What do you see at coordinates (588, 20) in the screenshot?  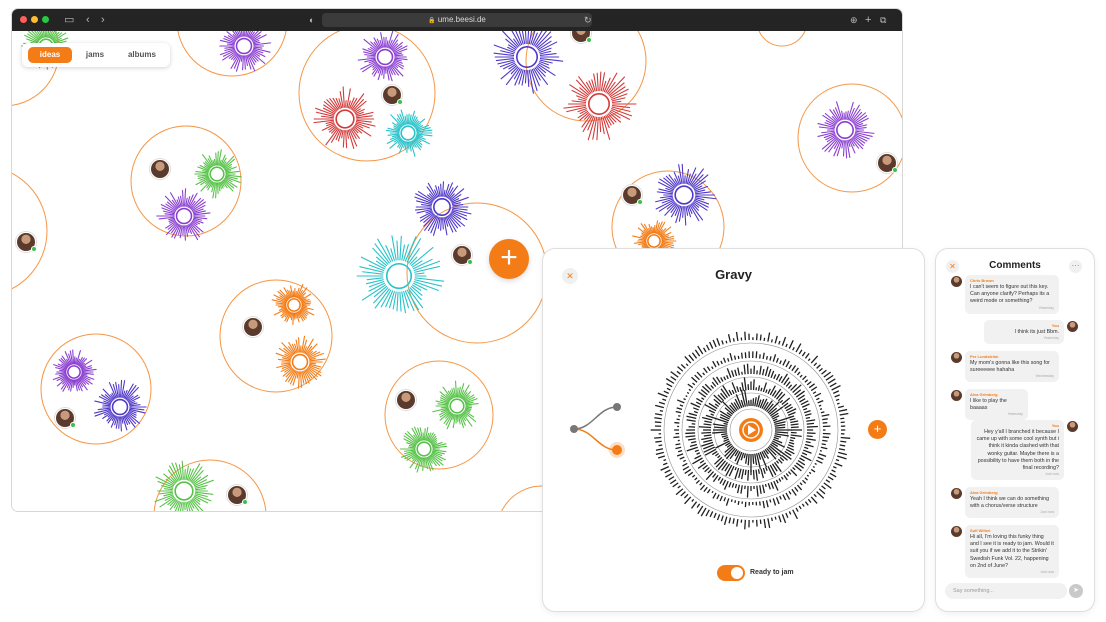 I see `reload-icon: ↻` at bounding box center [588, 20].